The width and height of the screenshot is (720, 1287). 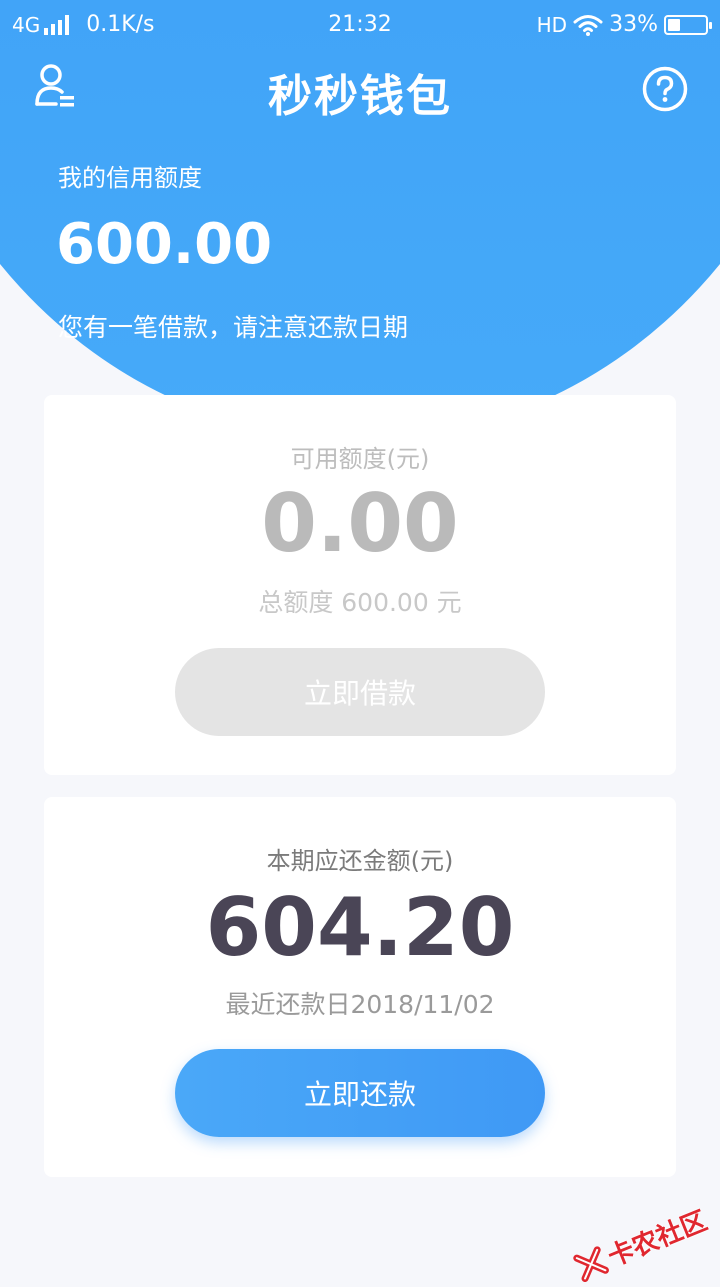 What do you see at coordinates (233, 327) in the screenshot?
I see `loan-notice: 您有一笔借款，请注意还款日期` at bounding box center [233, 327].